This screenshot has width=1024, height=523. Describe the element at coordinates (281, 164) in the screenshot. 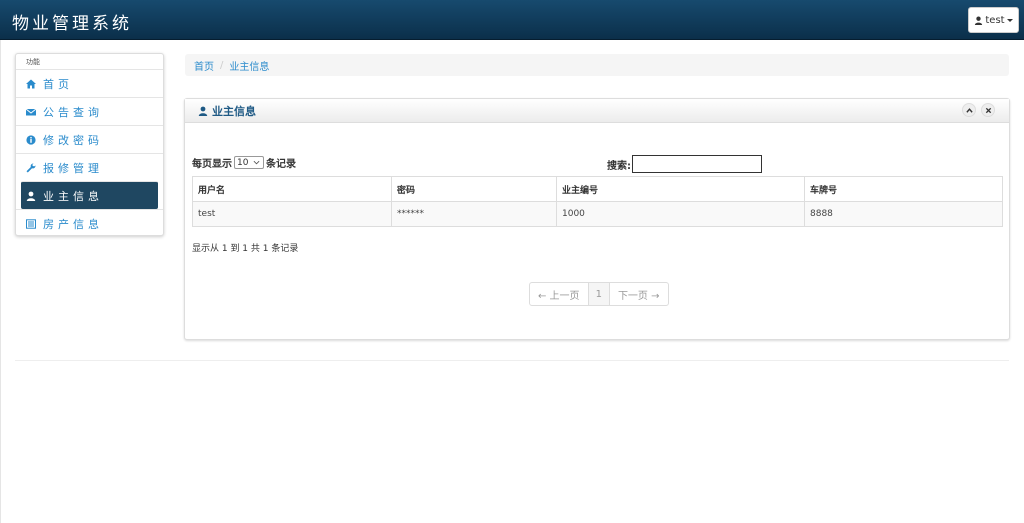

I see `length-suffix: 条记录` at that location.